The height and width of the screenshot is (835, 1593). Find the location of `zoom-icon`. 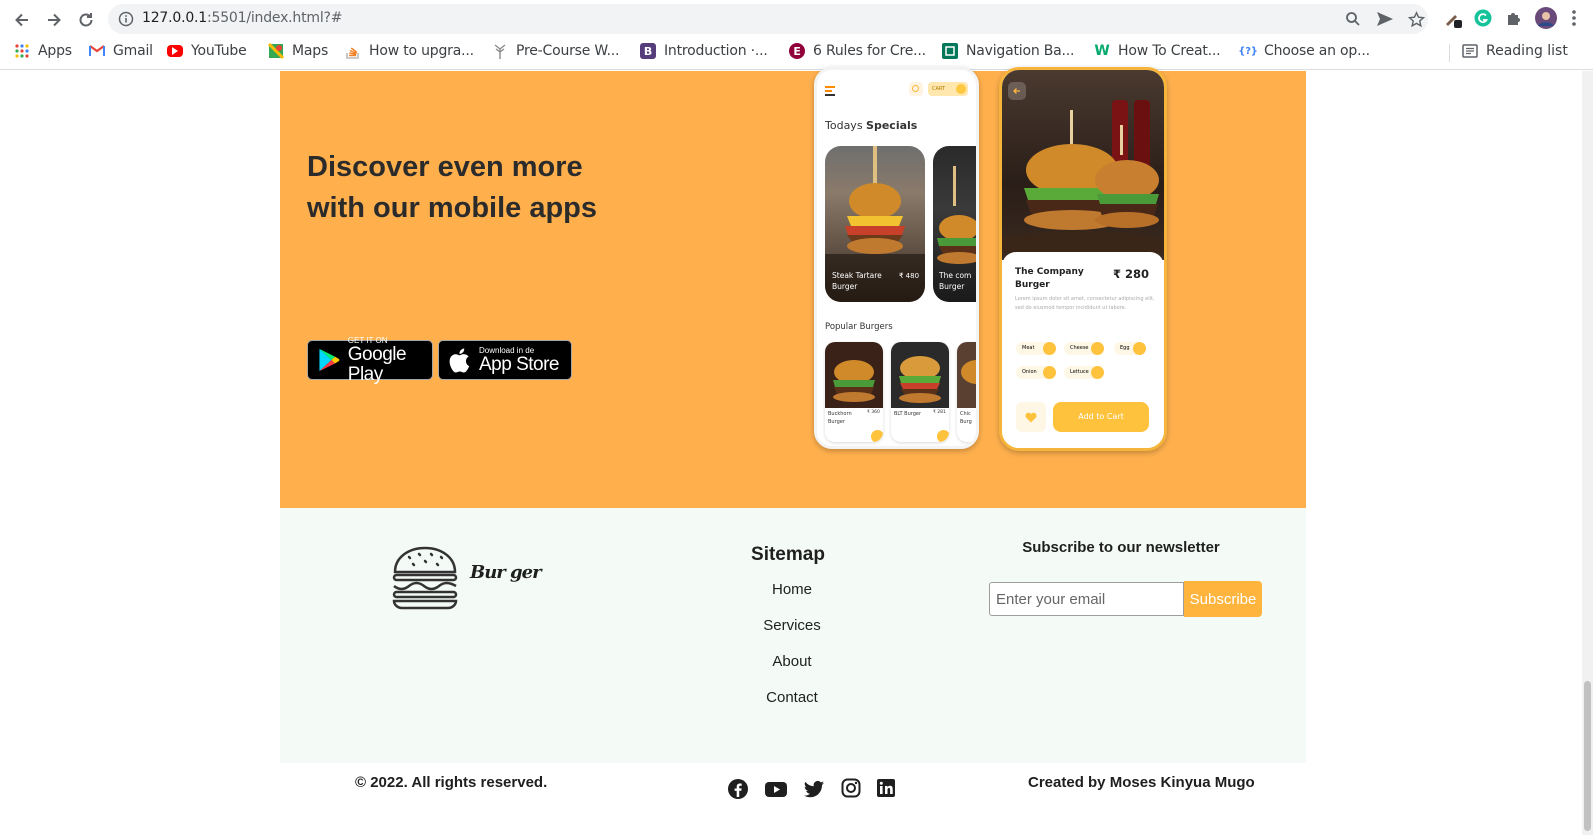

zoom-icon is located at coordinates (1353, 21).